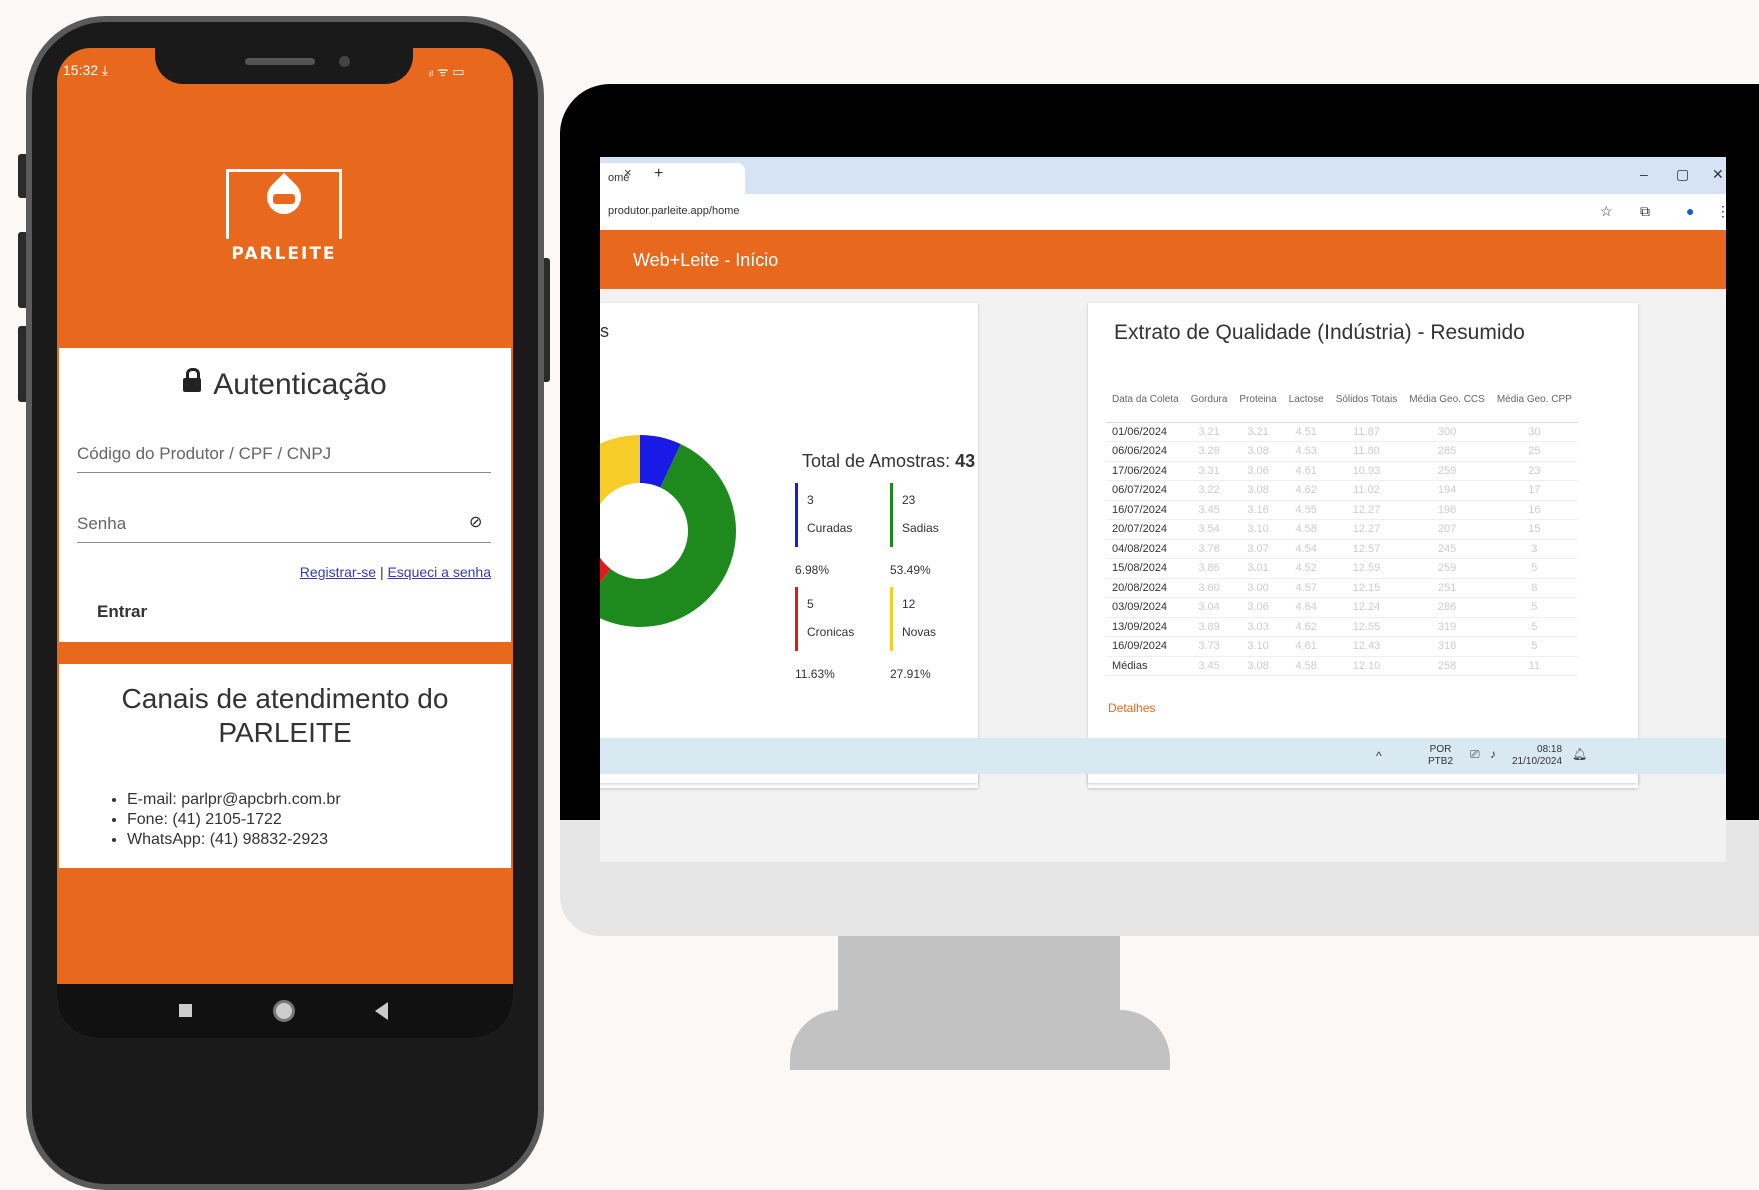 This screenshot has height=1190, width=1759. Describe the element at coordinates (1534, 588) in the screenshot. I see `table-cell: 8` at that location.